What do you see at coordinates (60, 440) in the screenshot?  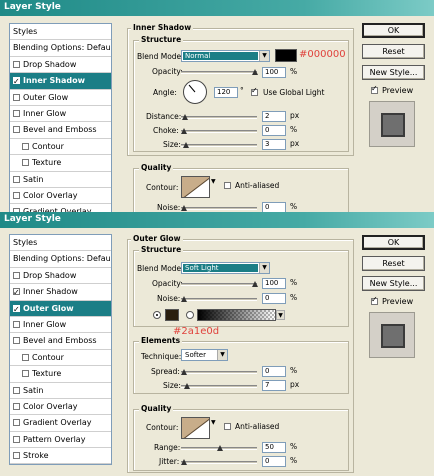 I see `sidebar-item: Pattern Overlay` at bounding box center [60, 440].